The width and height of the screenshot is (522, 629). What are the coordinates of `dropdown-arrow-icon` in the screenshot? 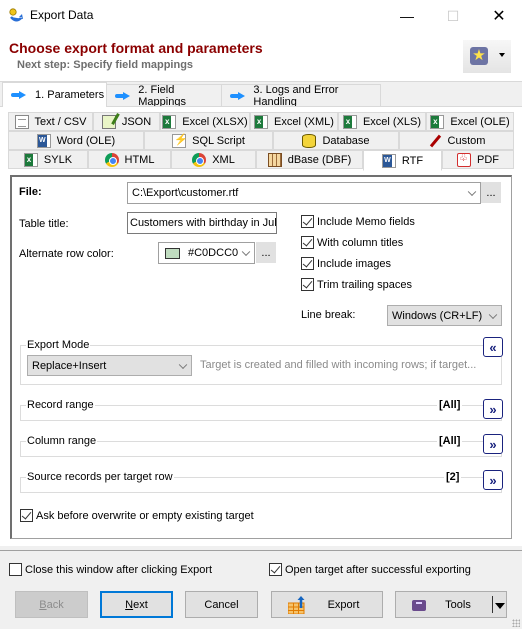 It's located at (500, 606).